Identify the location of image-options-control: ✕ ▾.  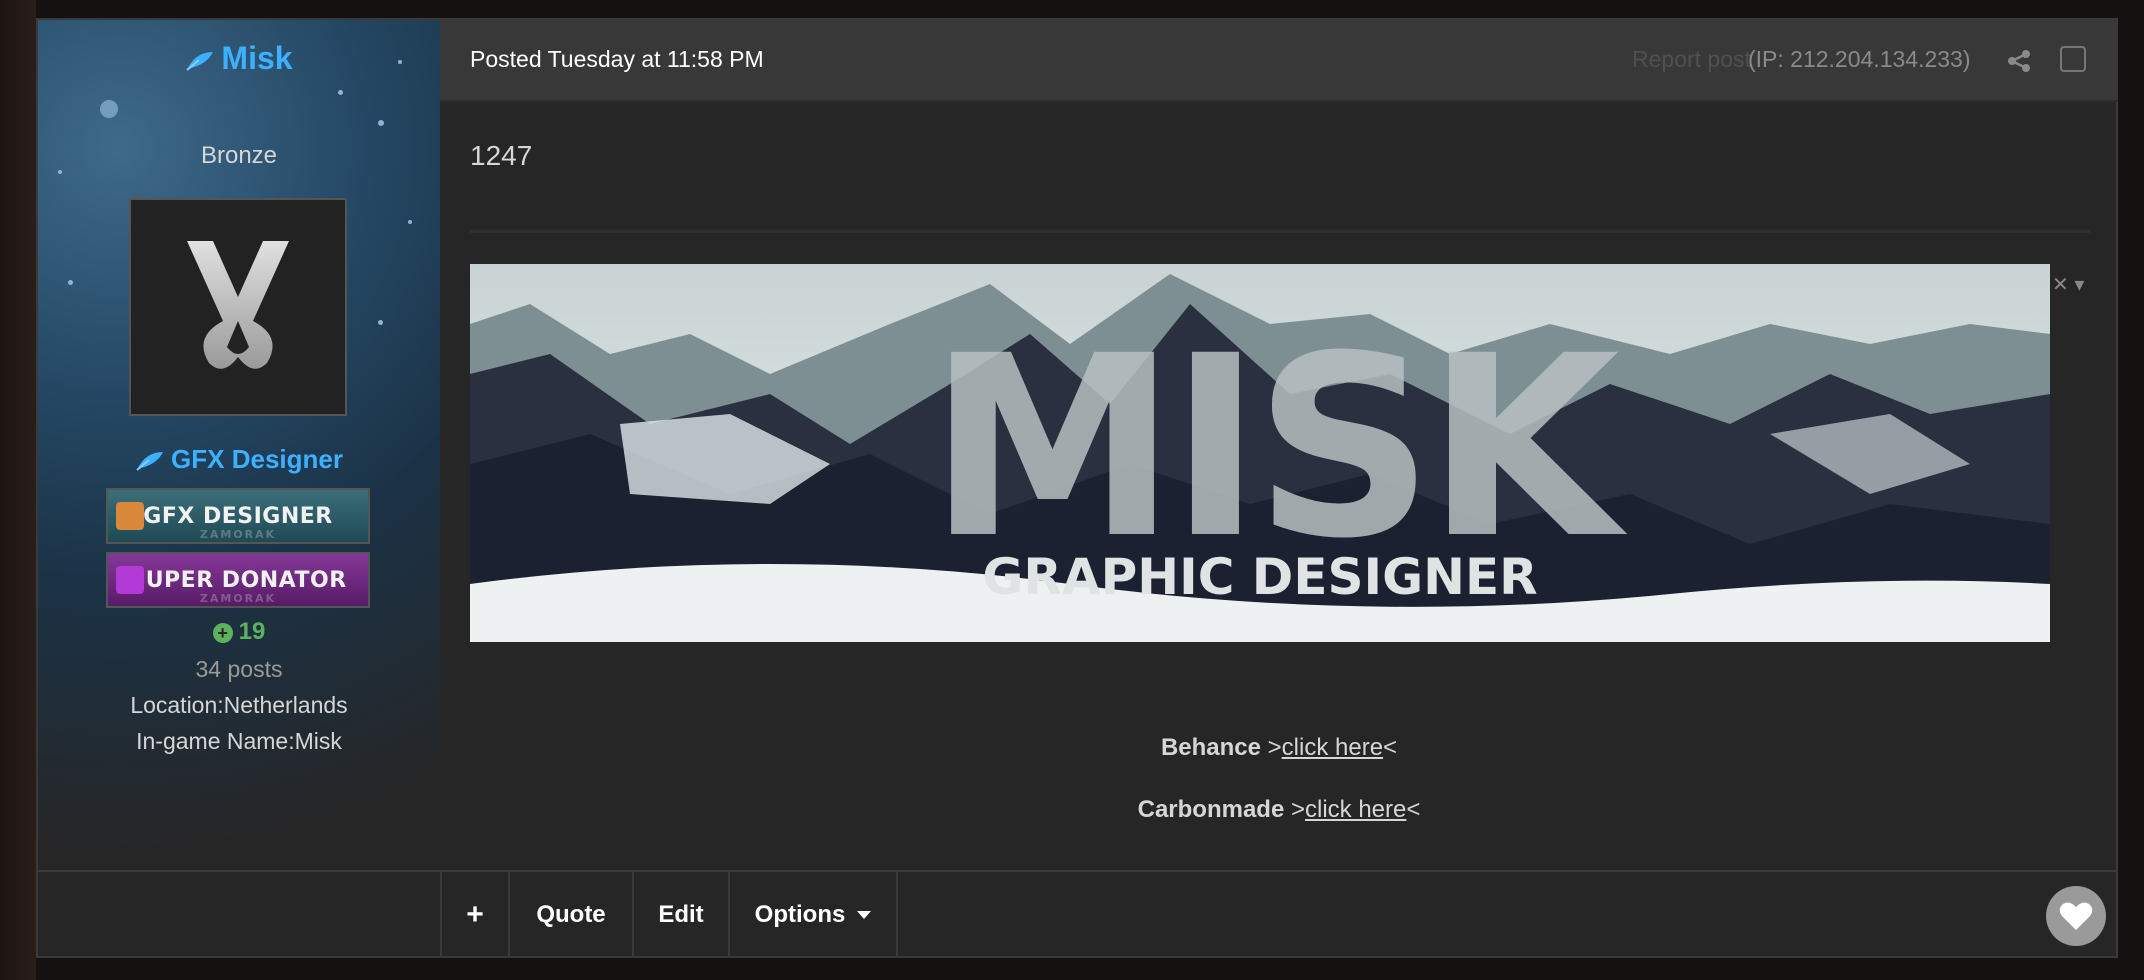
(2068, 284).